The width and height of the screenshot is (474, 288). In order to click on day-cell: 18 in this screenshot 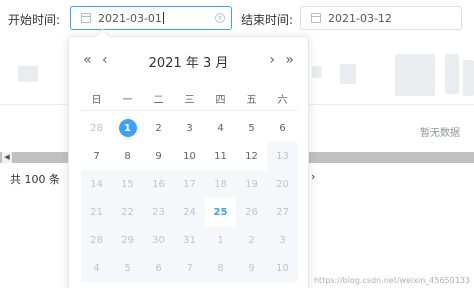, I will do `click(220, 184)`.